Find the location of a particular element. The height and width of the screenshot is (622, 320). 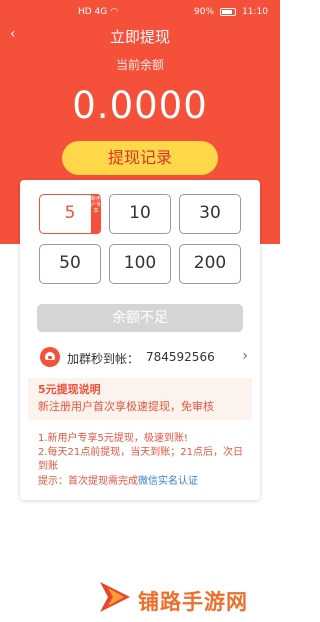

watermark: 铺路手游网 is located at coordinates (188, 598).